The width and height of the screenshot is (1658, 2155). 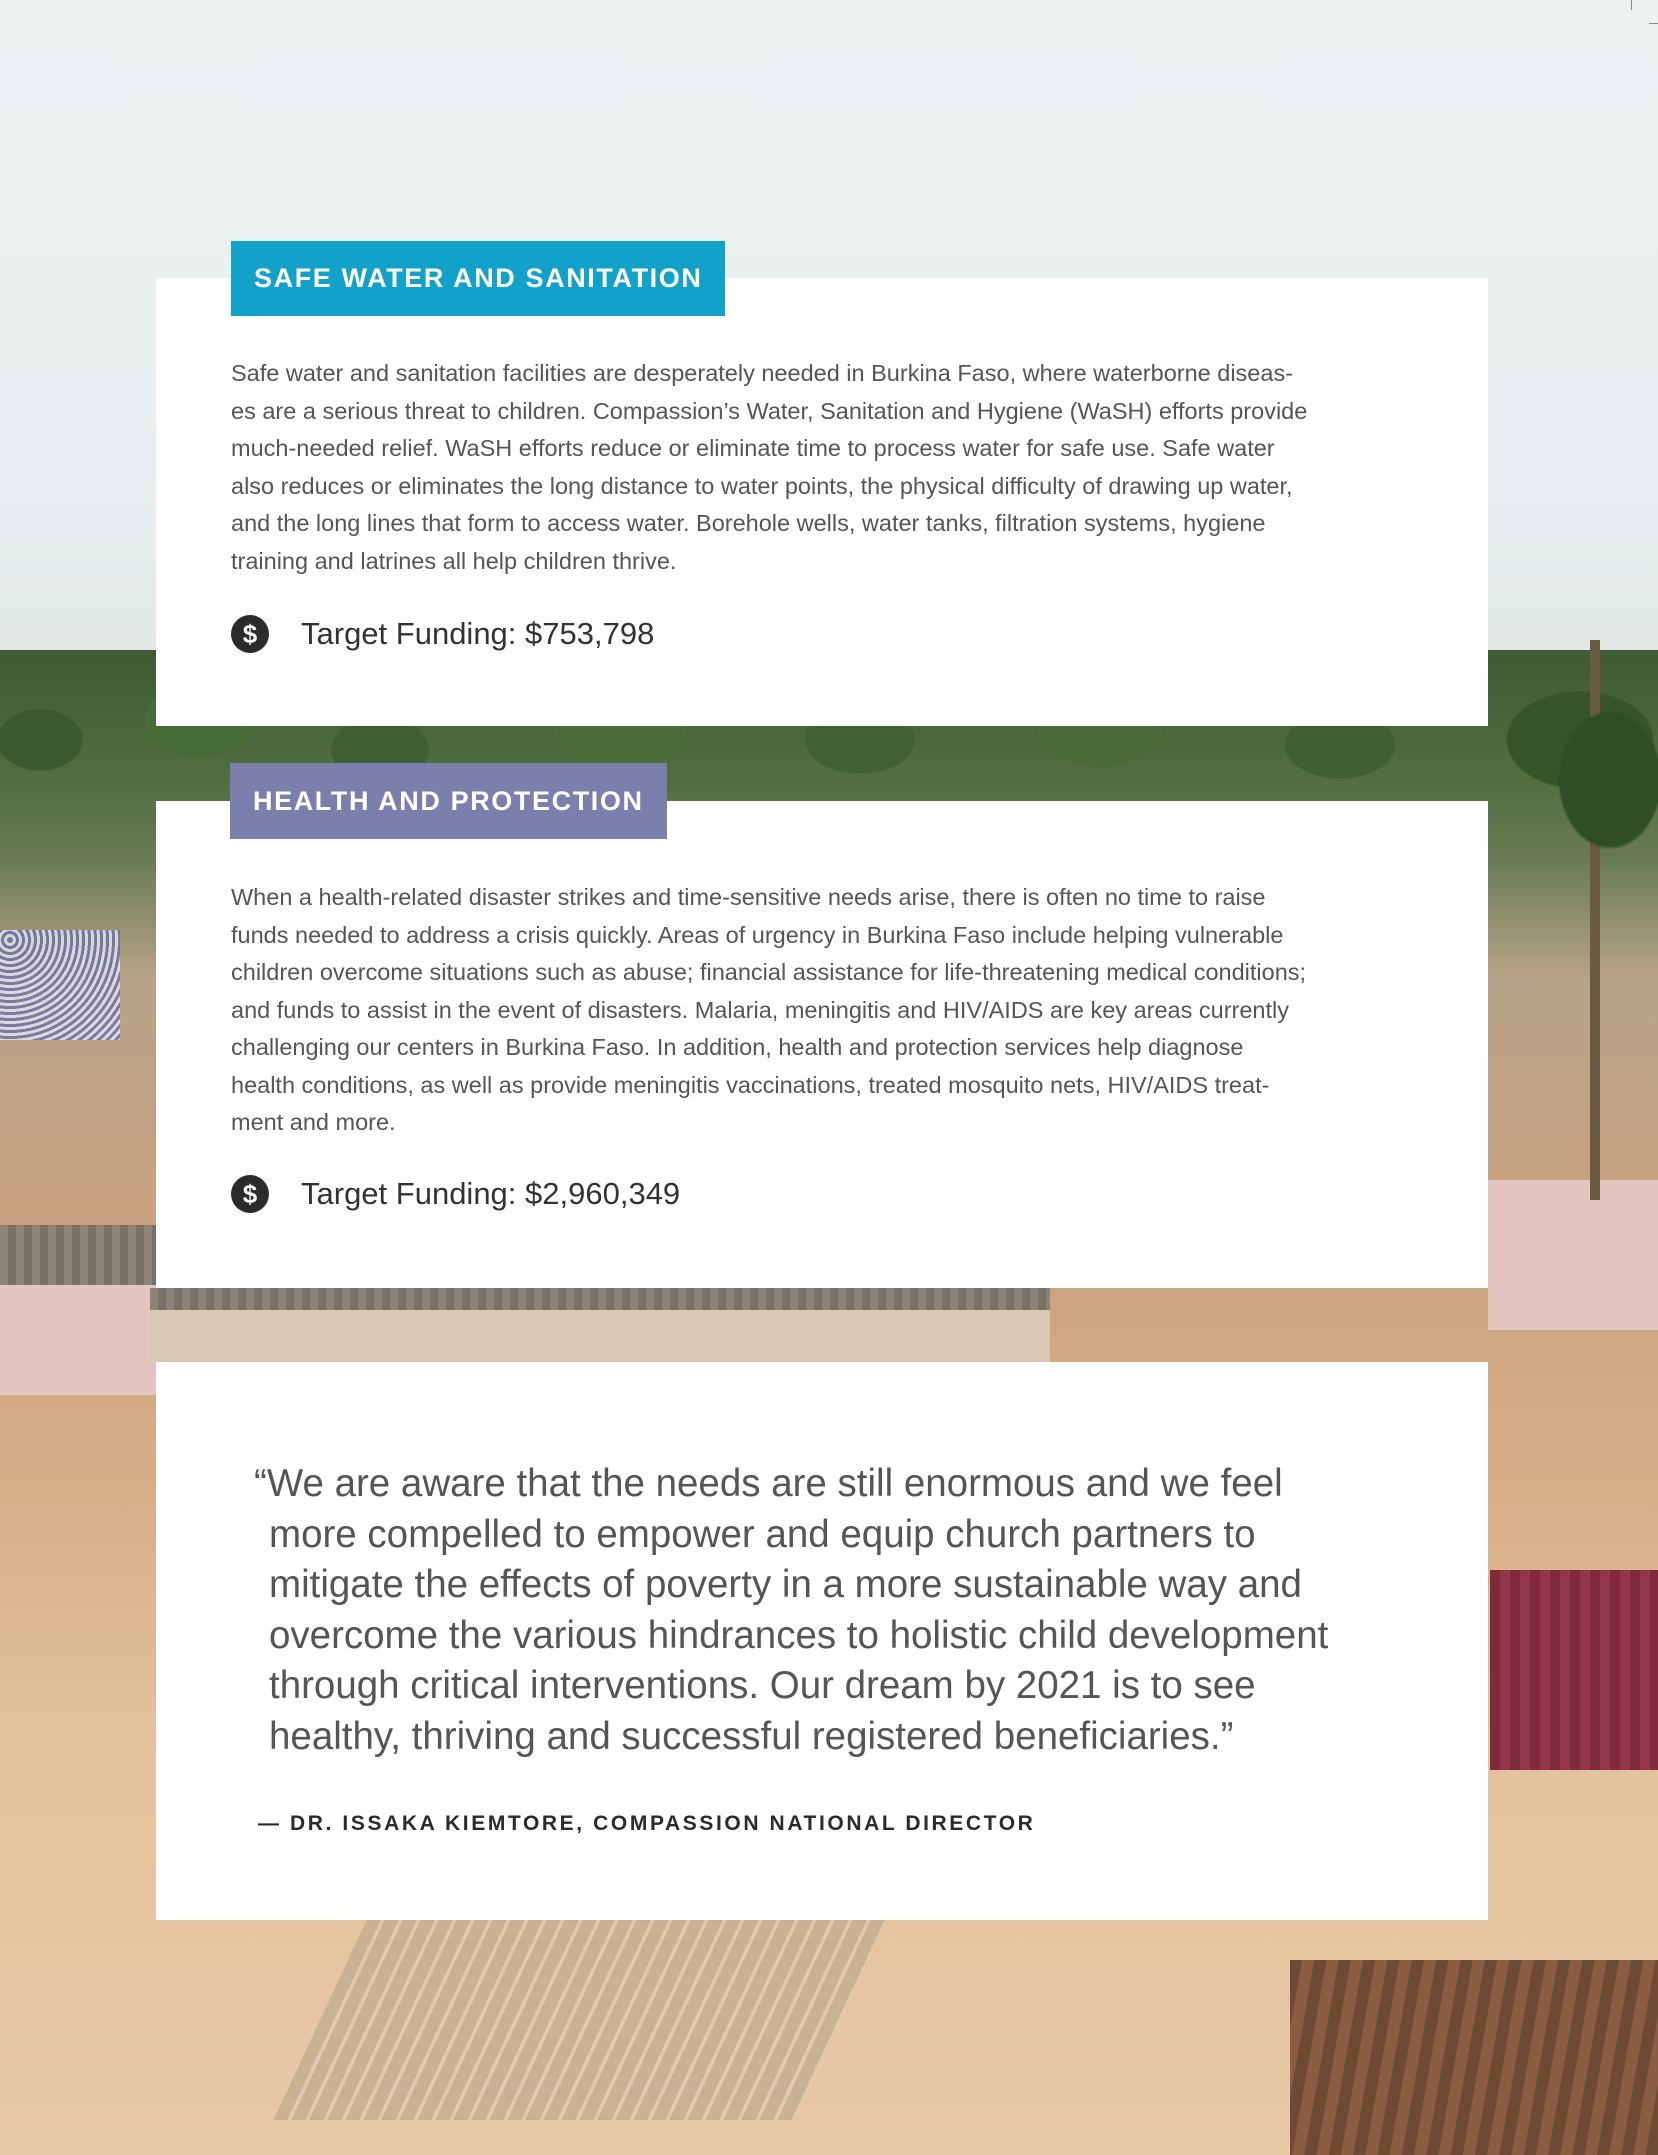 I want to click on water-target-funding: $ Target Funding: $753,798, so click(x=442, y=634).